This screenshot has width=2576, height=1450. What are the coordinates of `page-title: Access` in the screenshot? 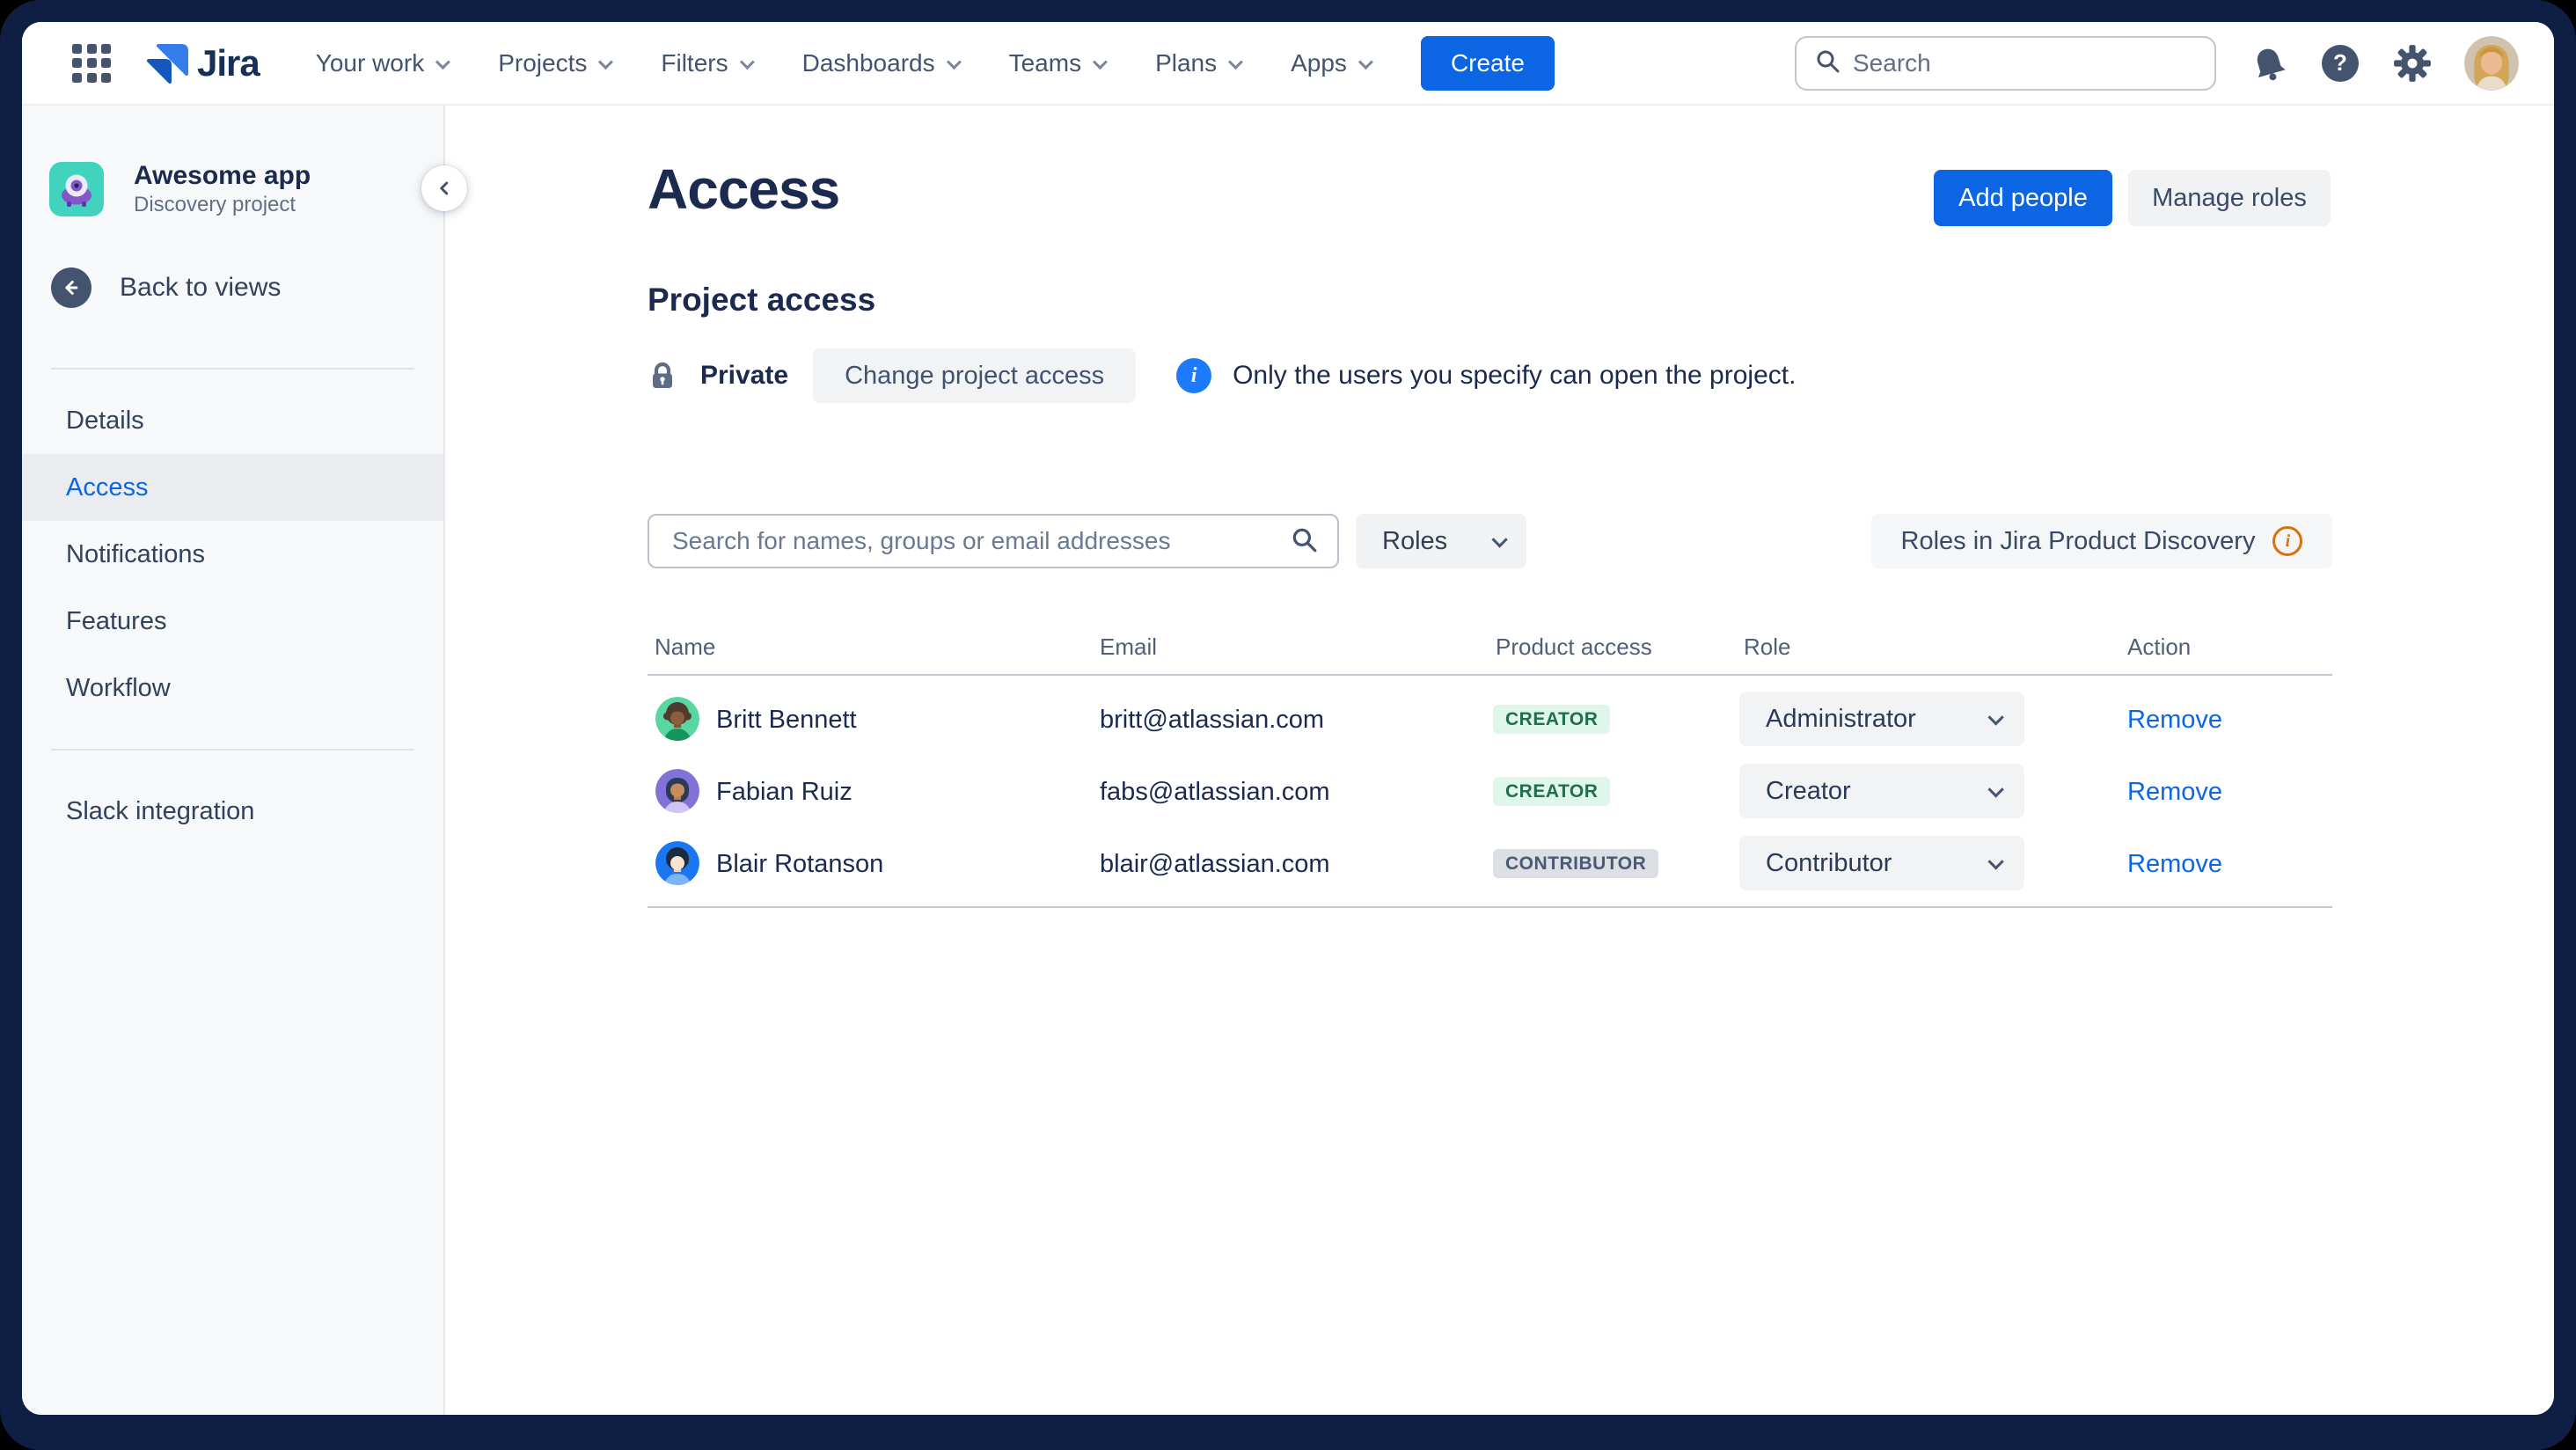 It's located at (744, 189).